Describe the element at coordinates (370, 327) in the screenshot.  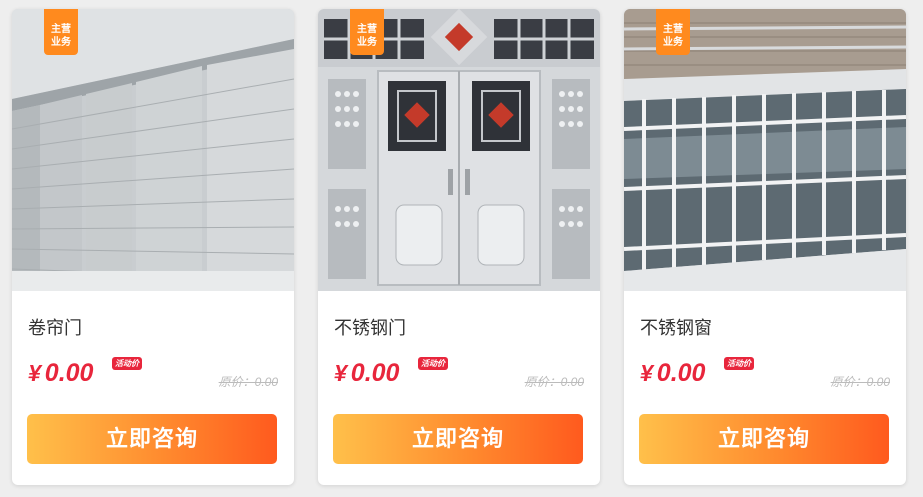
I see `product-title: 不锈钢门` at that location.